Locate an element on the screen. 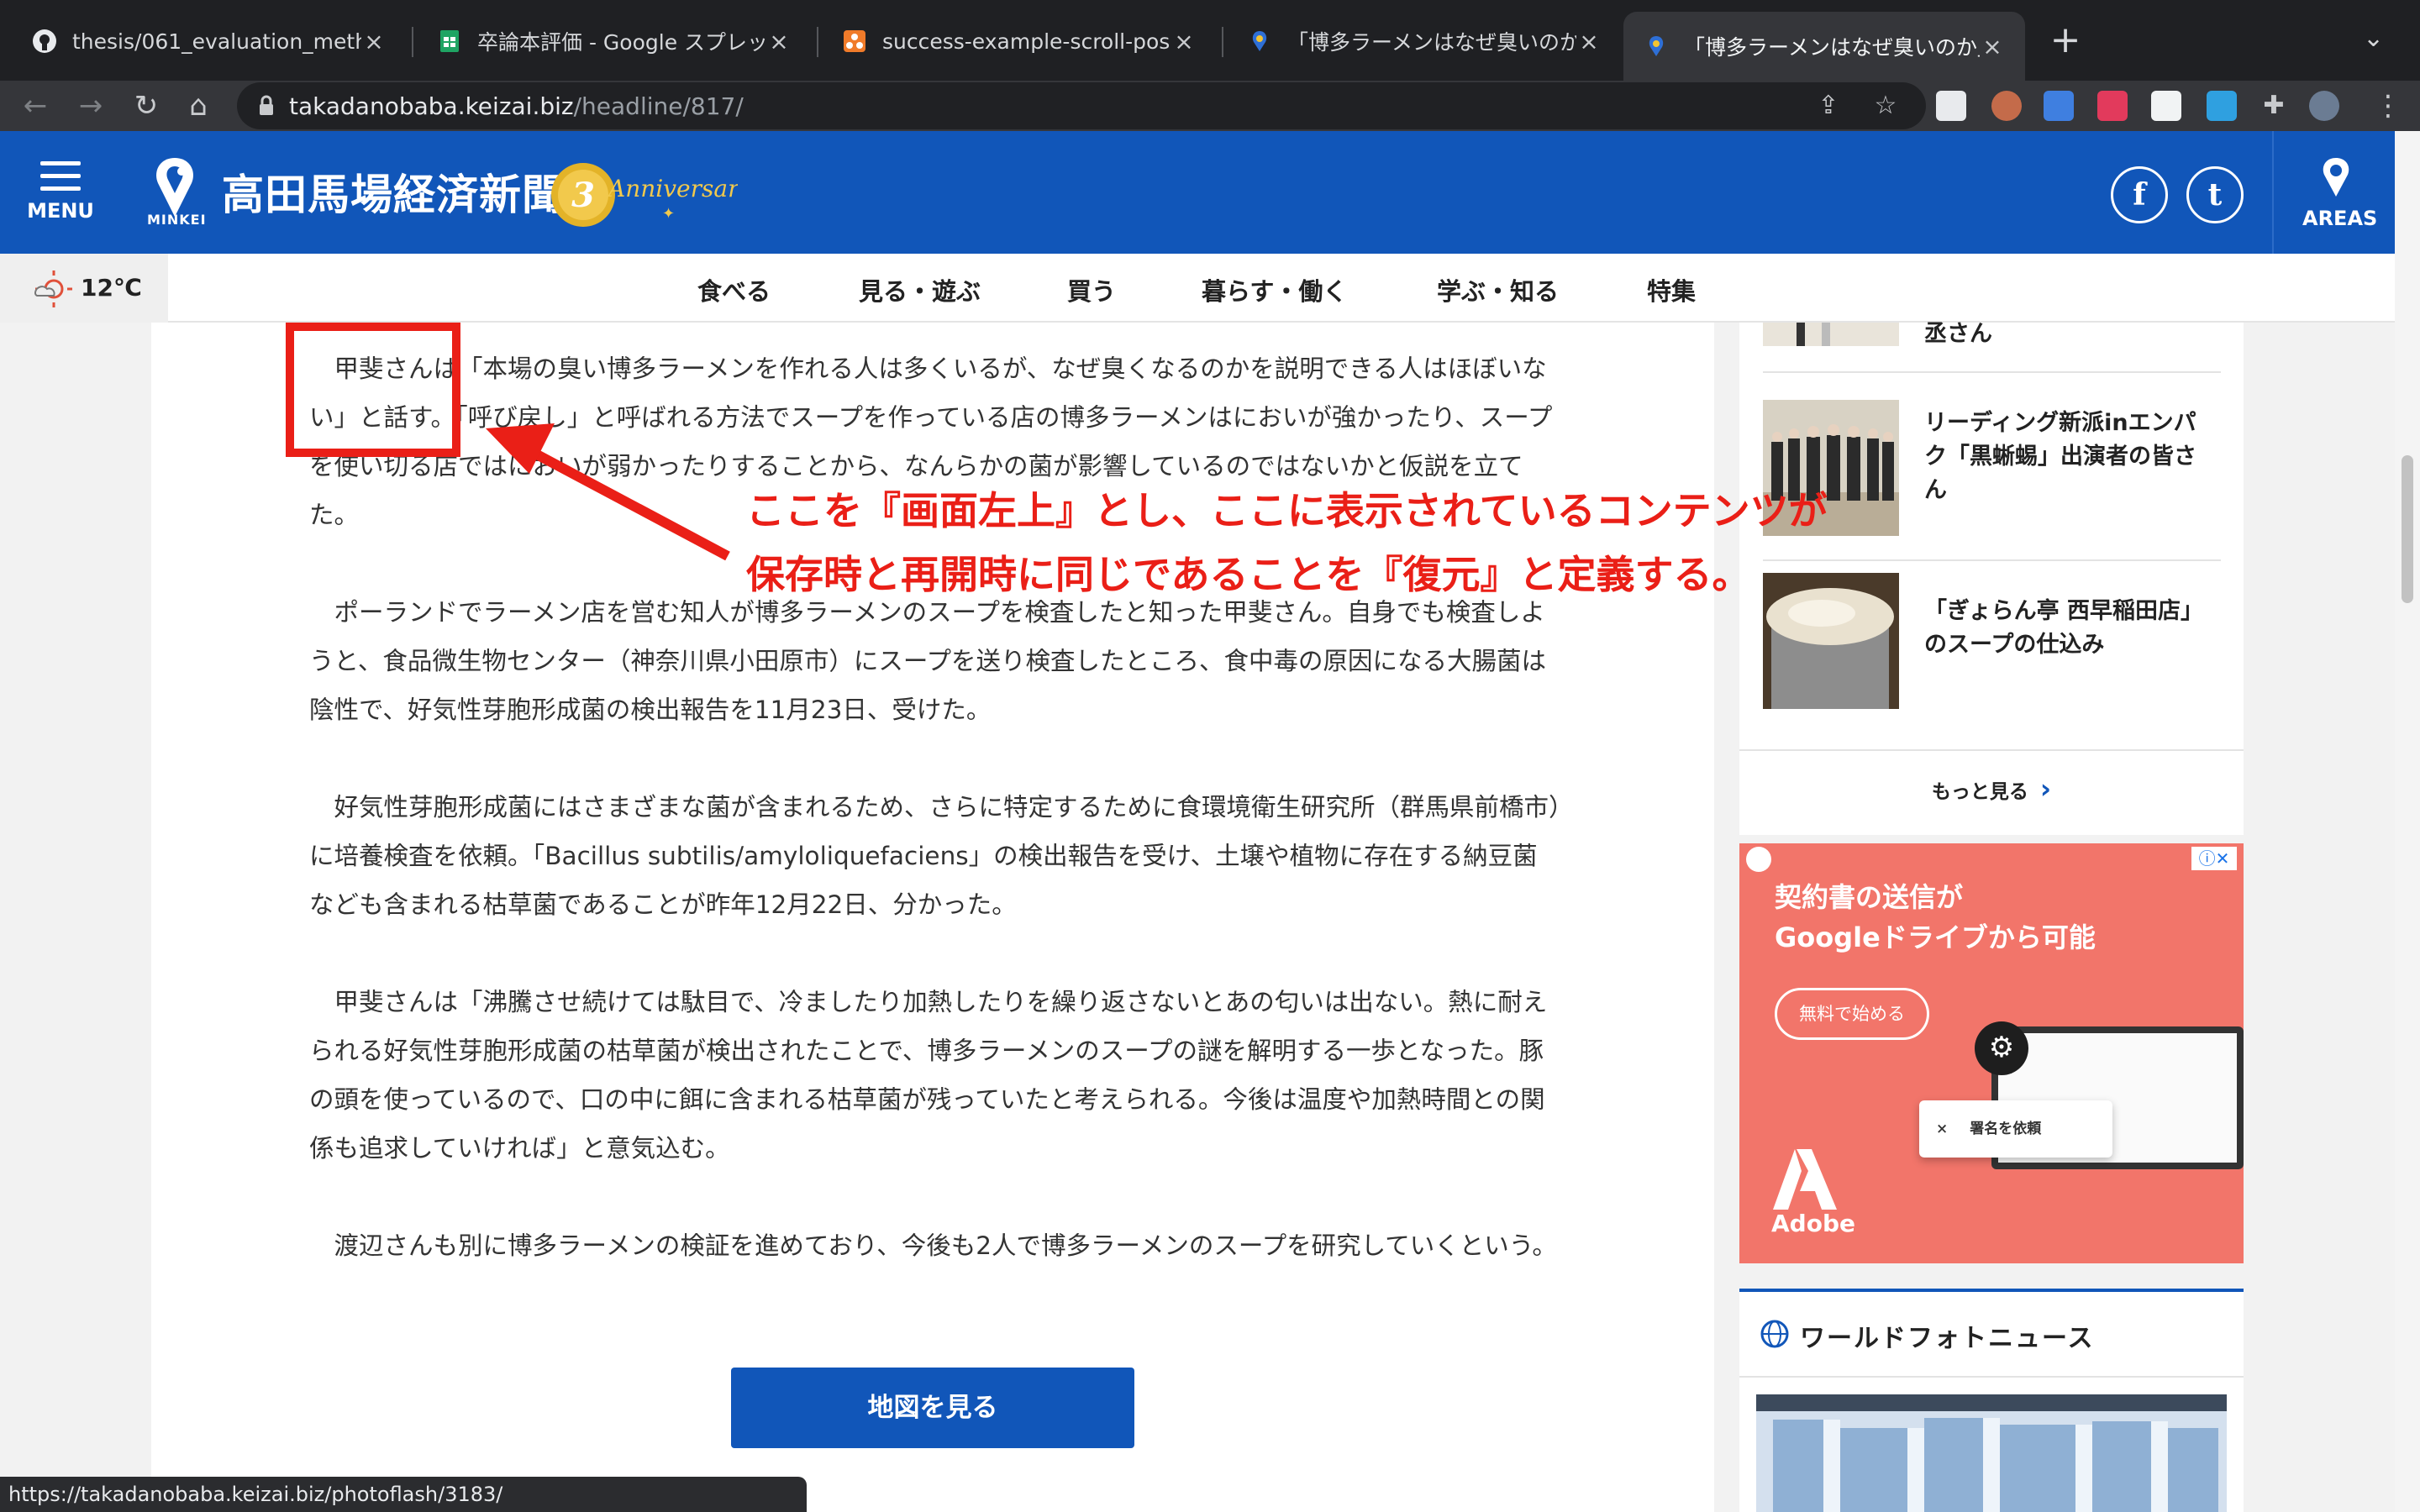 The width and height of the screenshot is (2420, 1512). photo-thumbnail is located at coordinates (1831, 334).